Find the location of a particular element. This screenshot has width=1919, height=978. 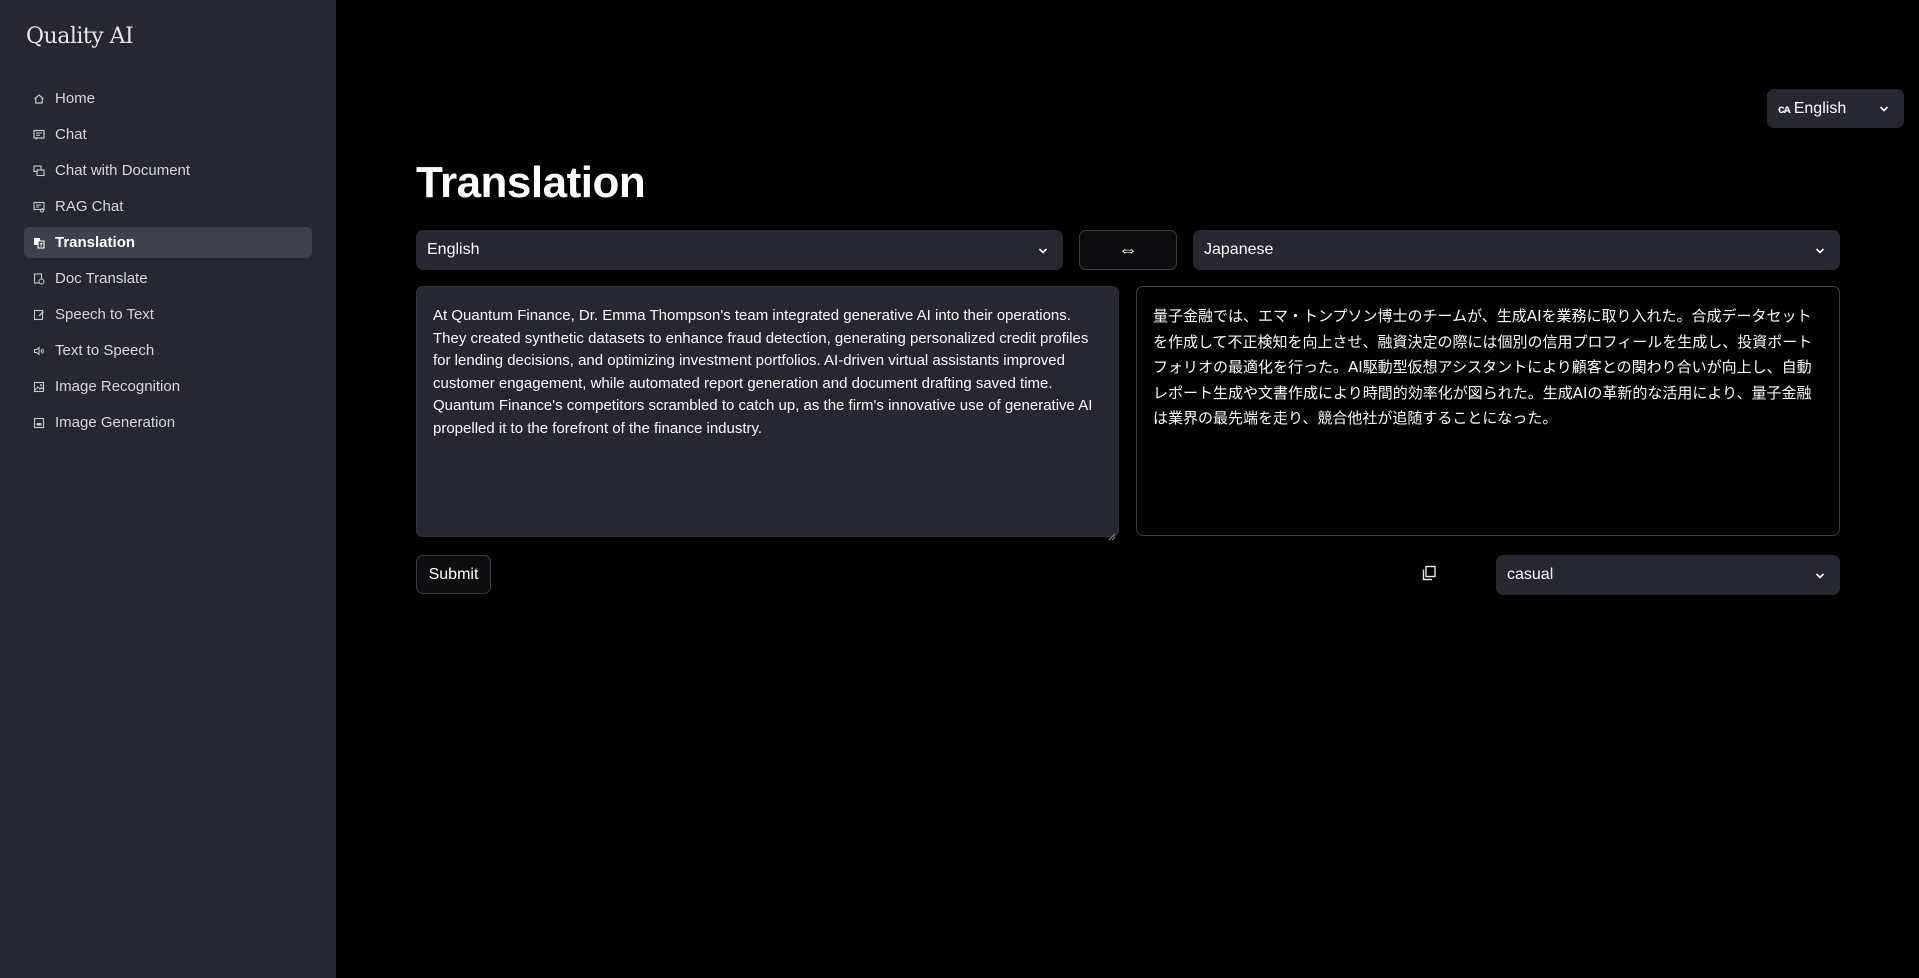

sidebar-item-label: Translation is located at coordinates (95, 242).